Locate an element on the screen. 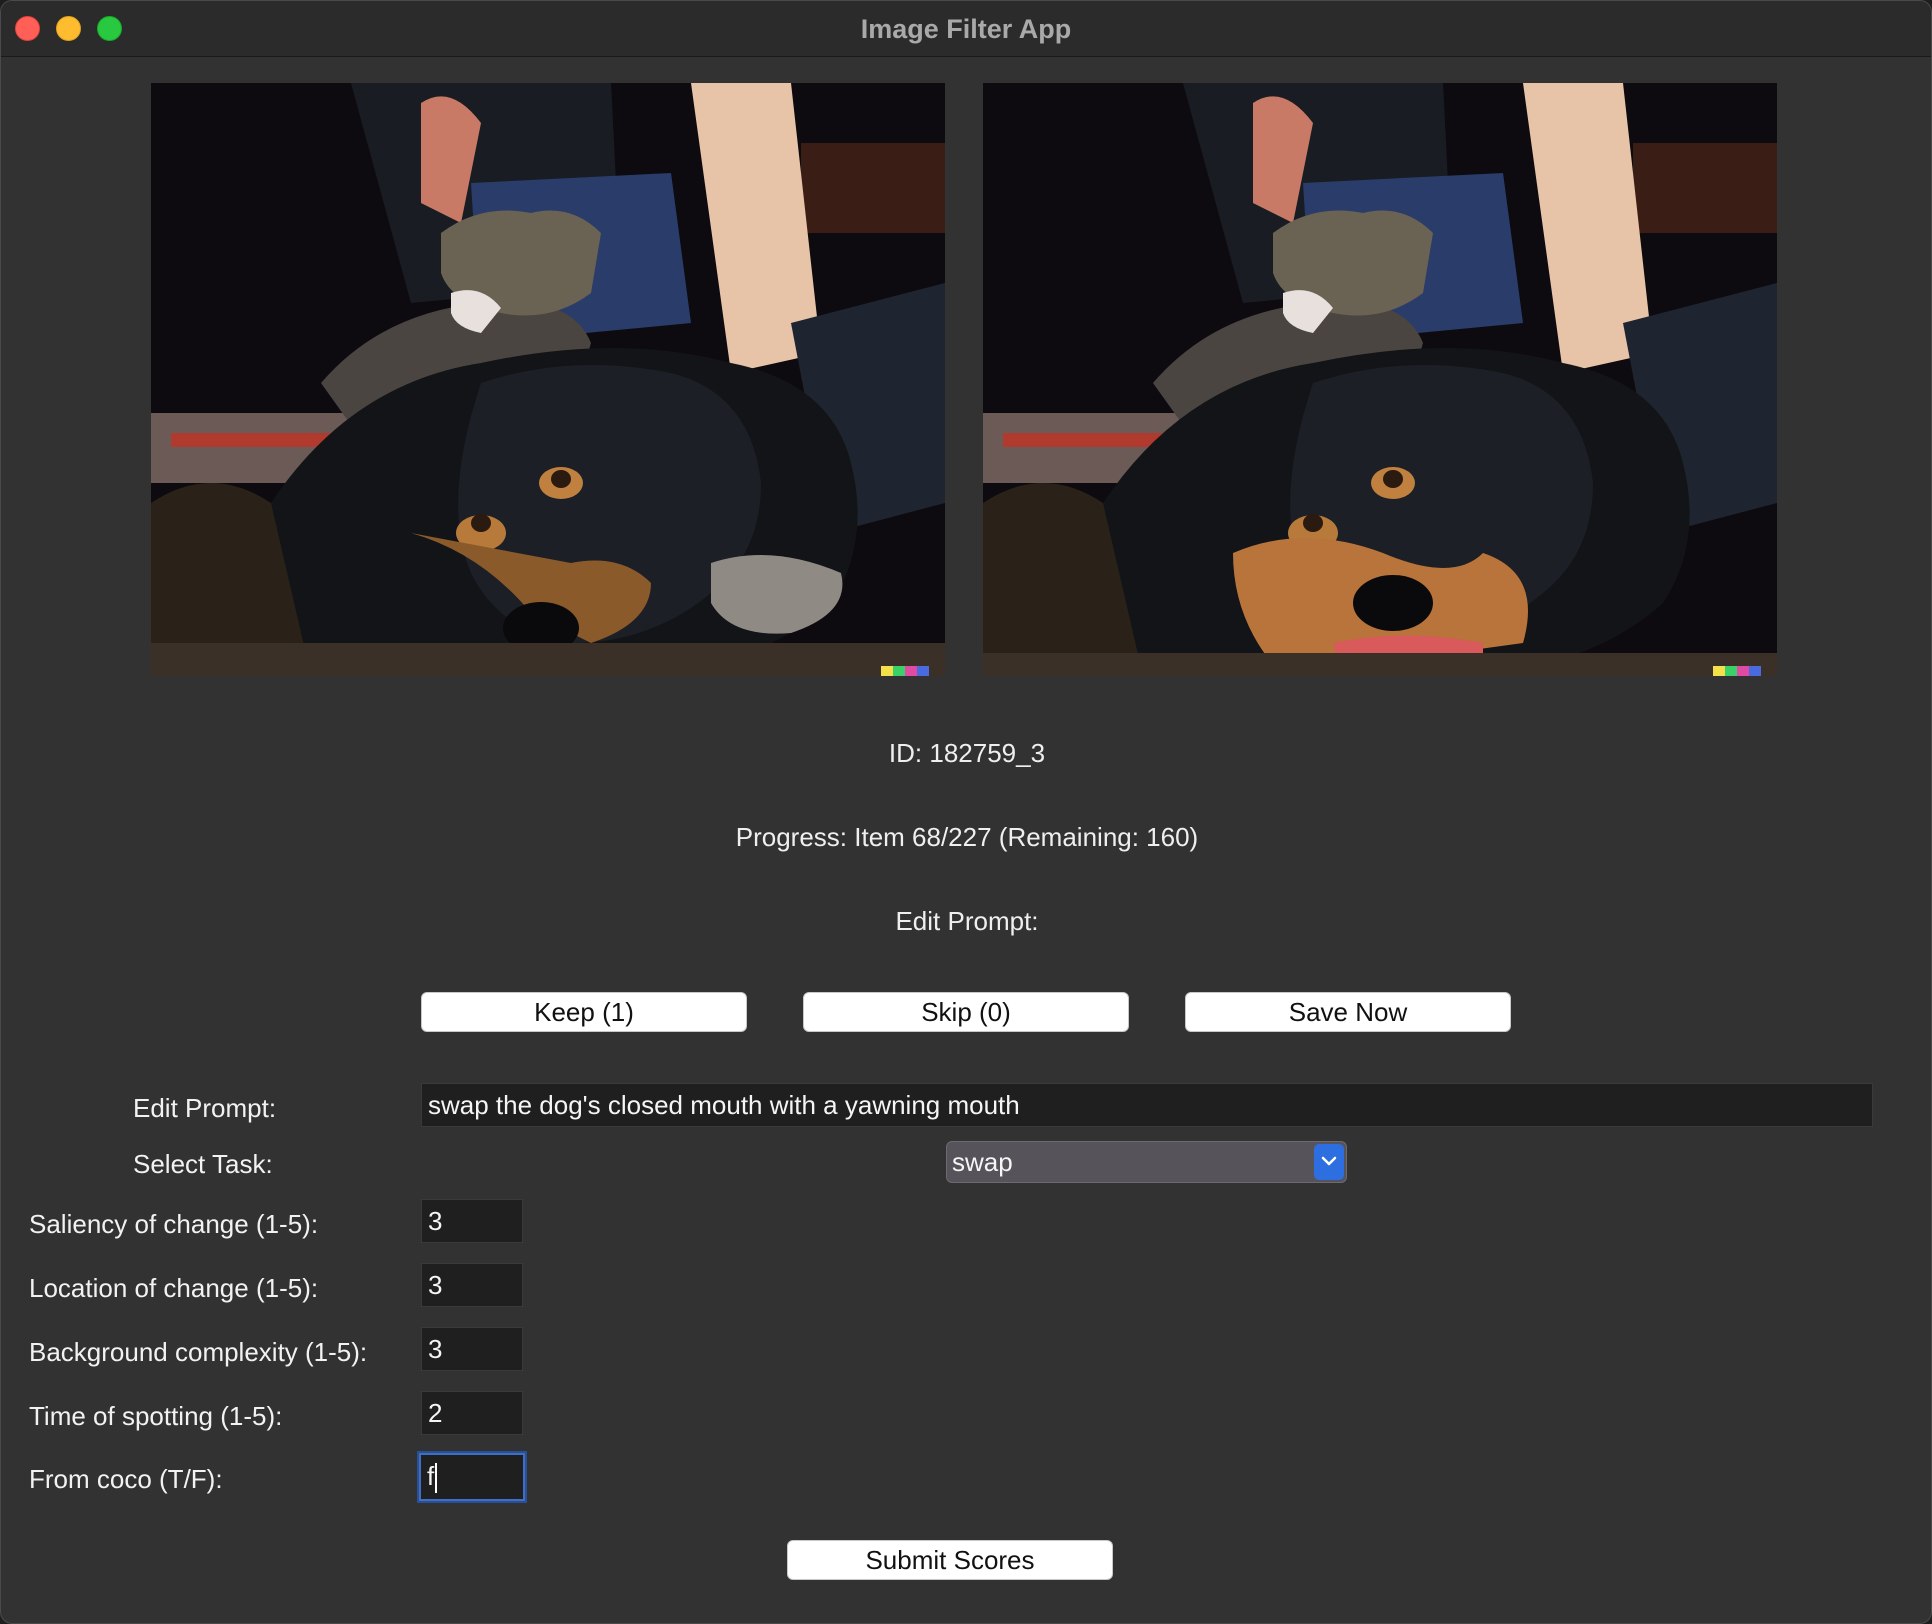 This screenshot has width=1932, height=1624. location-input: 3 is located at coordinates (472, 1285).